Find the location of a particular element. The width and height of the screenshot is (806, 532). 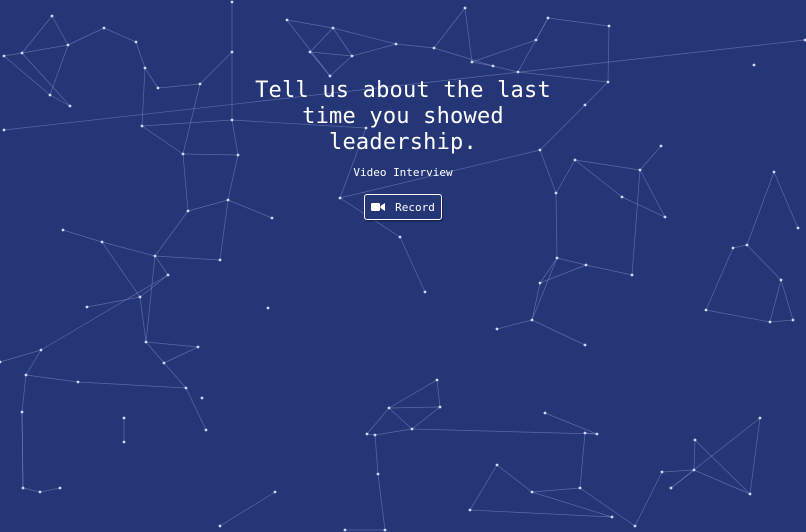

record-button: Record is located at coordinates (403, 207).